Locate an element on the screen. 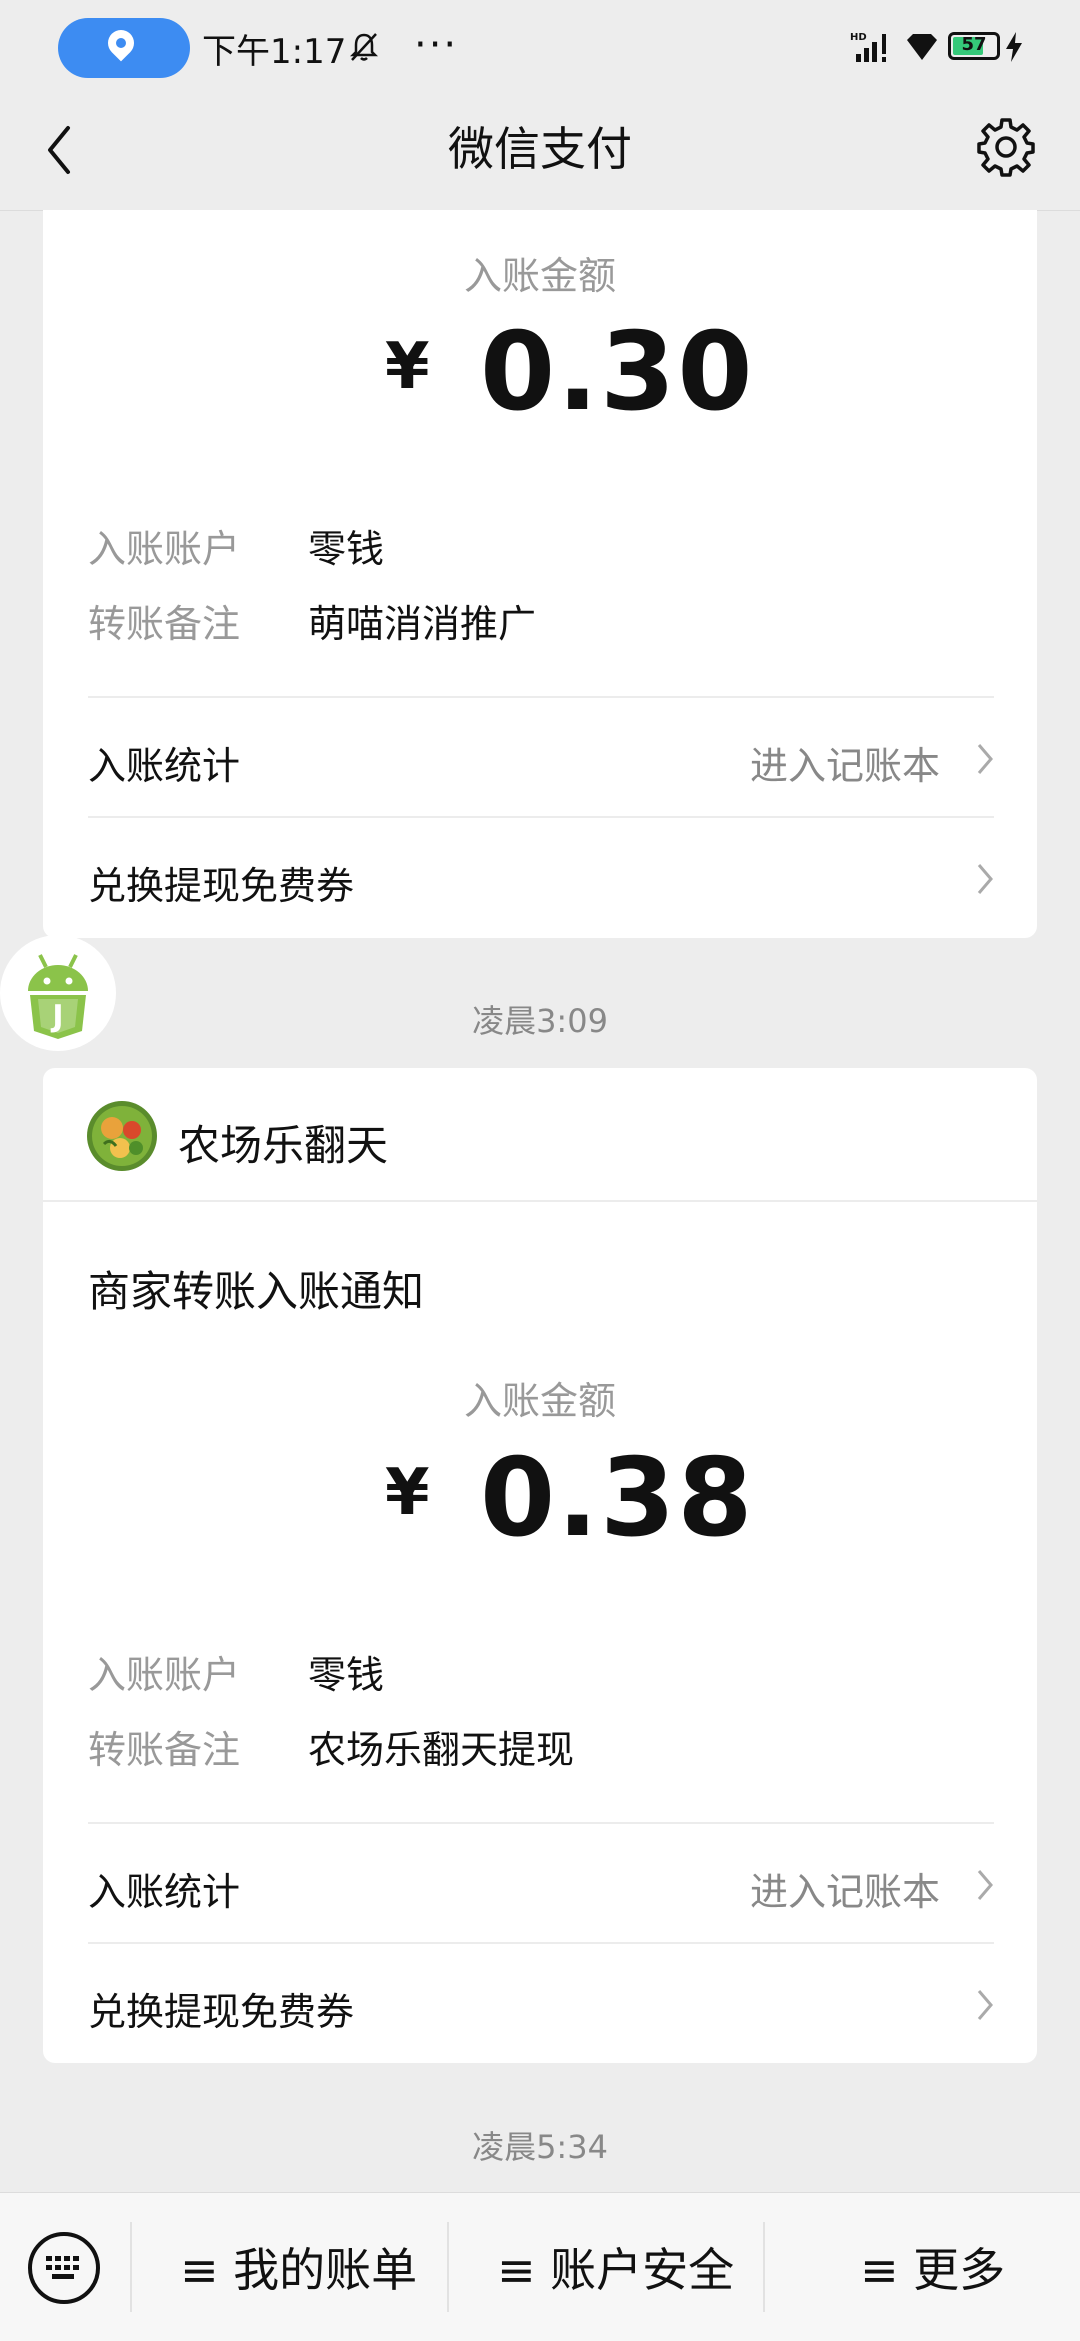  amount-value: 0.30 is located at coordinates (617, 372).